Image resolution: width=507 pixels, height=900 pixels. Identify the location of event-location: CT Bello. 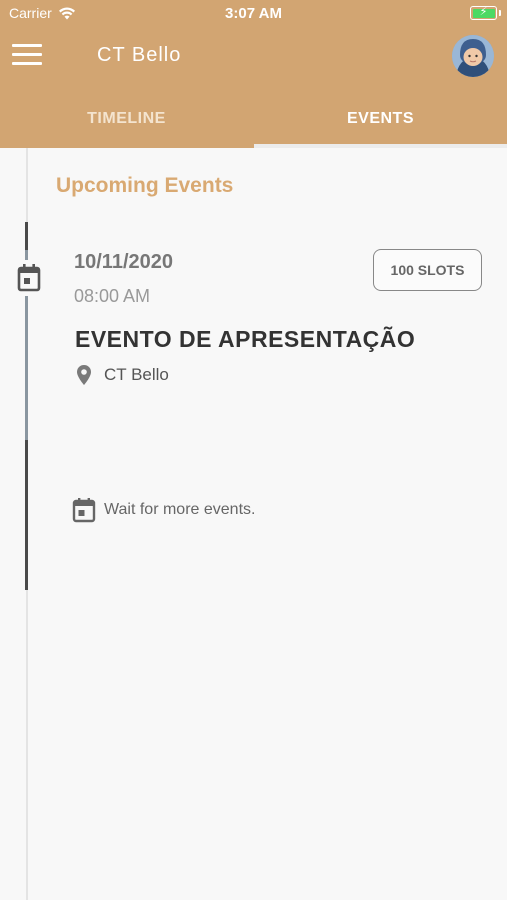
(122, 375).